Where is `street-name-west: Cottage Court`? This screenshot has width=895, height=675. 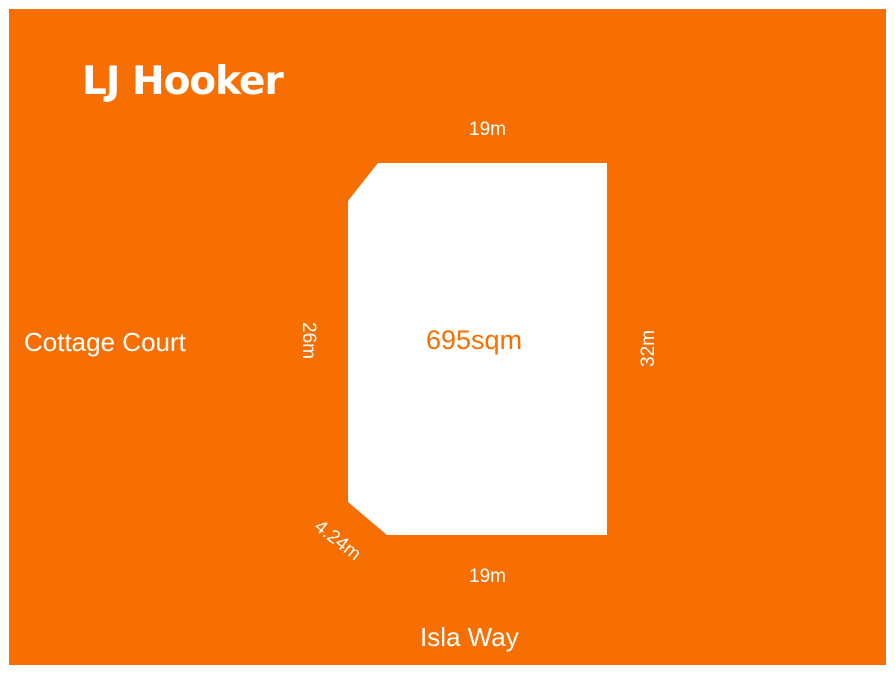 street-name-west: Cottage Court is located at coordinates (105, 342).